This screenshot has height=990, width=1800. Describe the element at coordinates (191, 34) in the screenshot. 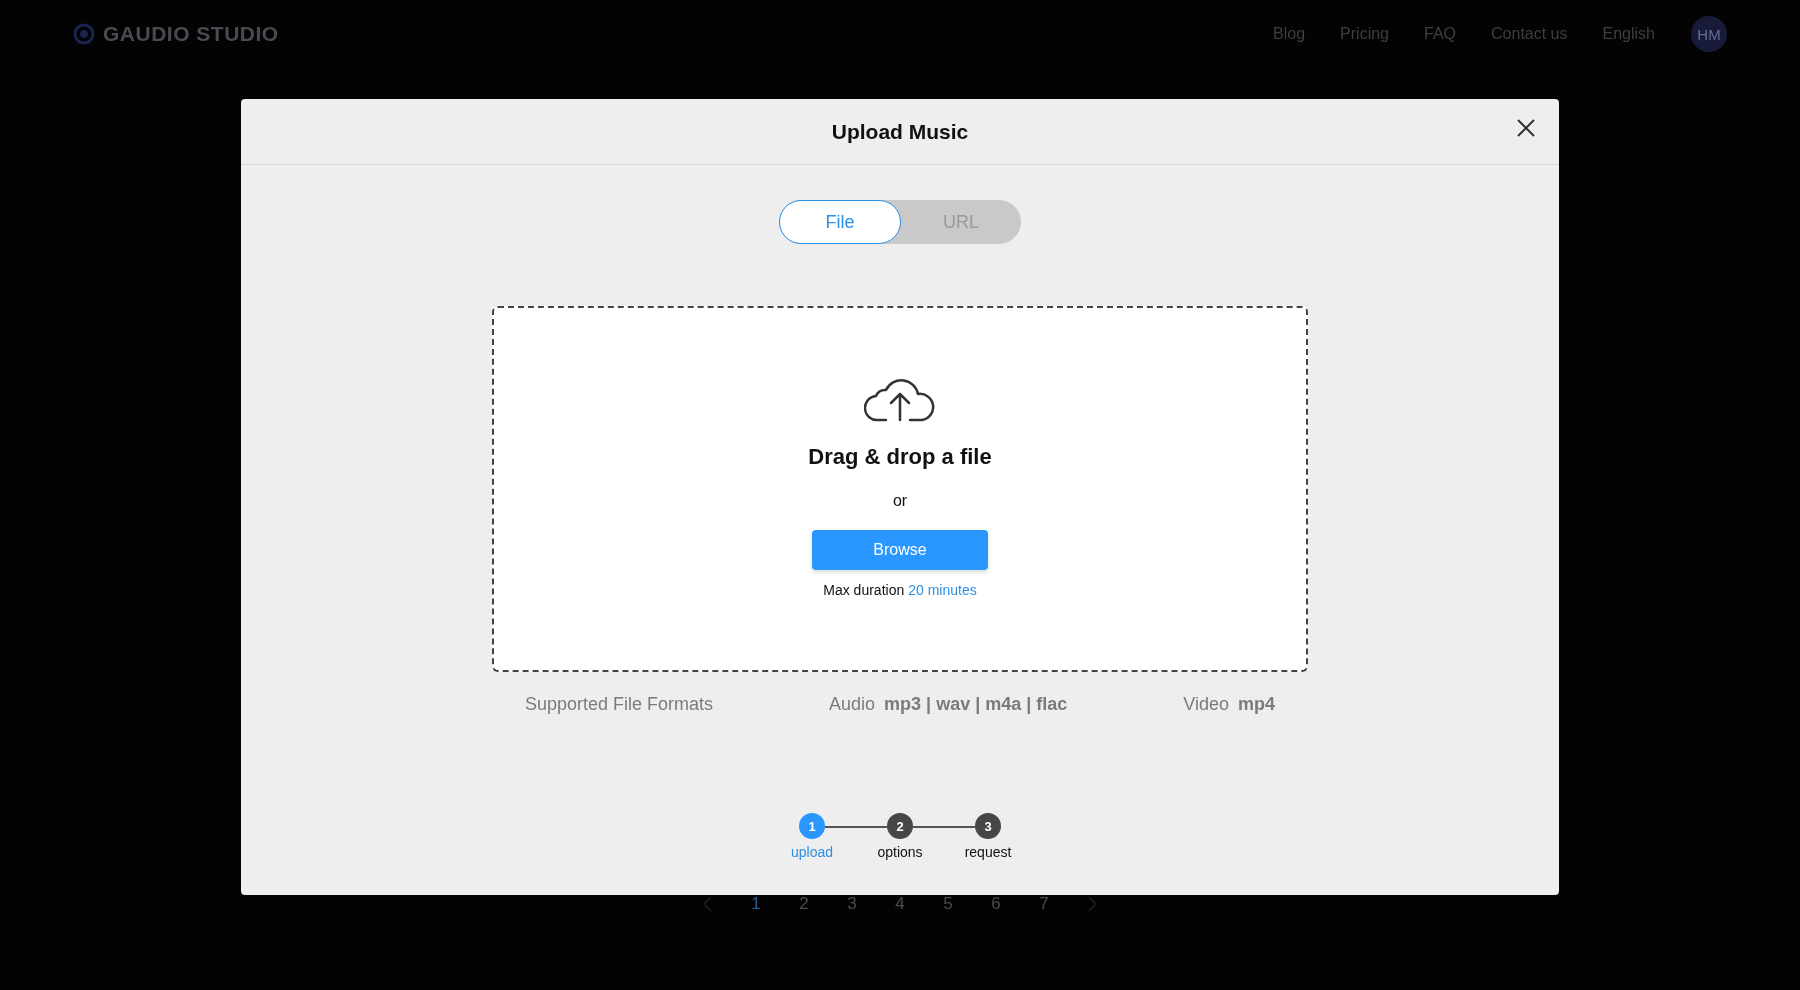

I see `logo-text: GAUDIO STUDIO` at that location.